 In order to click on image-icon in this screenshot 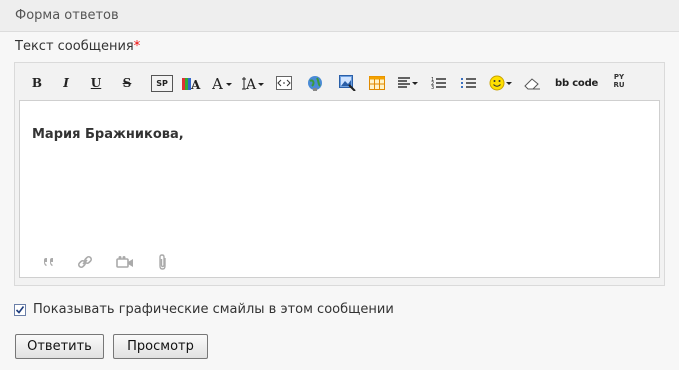, I will do `click(347, 83)`.